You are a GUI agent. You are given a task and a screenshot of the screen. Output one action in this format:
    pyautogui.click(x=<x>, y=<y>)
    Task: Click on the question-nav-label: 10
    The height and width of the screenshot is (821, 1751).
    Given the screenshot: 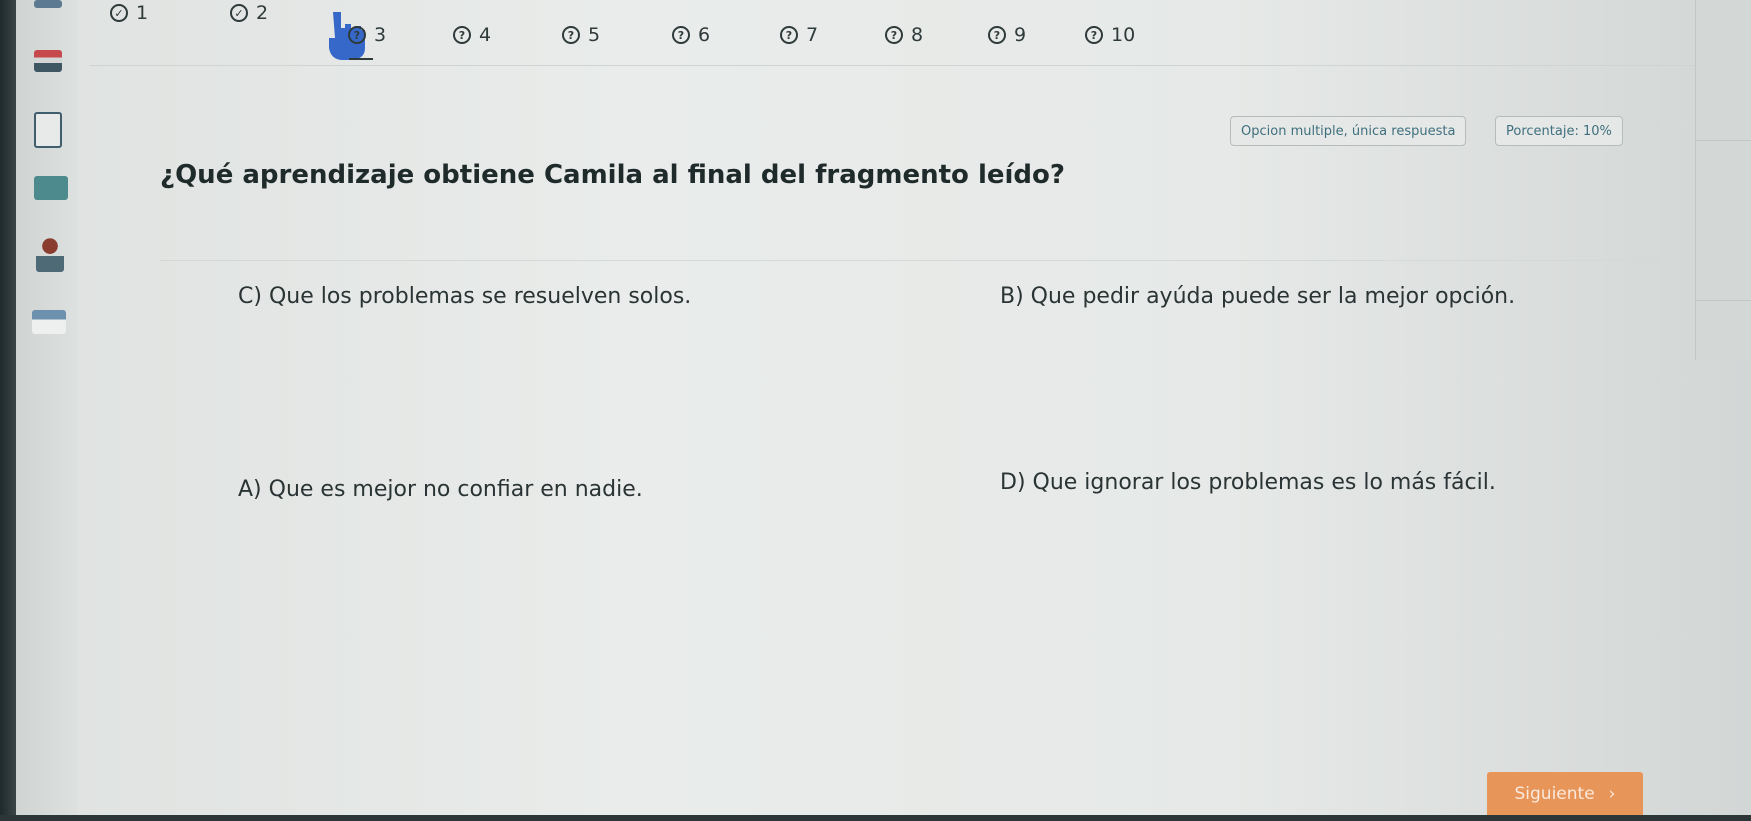 What is the action you would take?
    pyautogui.click(x=1123, y=35)
    